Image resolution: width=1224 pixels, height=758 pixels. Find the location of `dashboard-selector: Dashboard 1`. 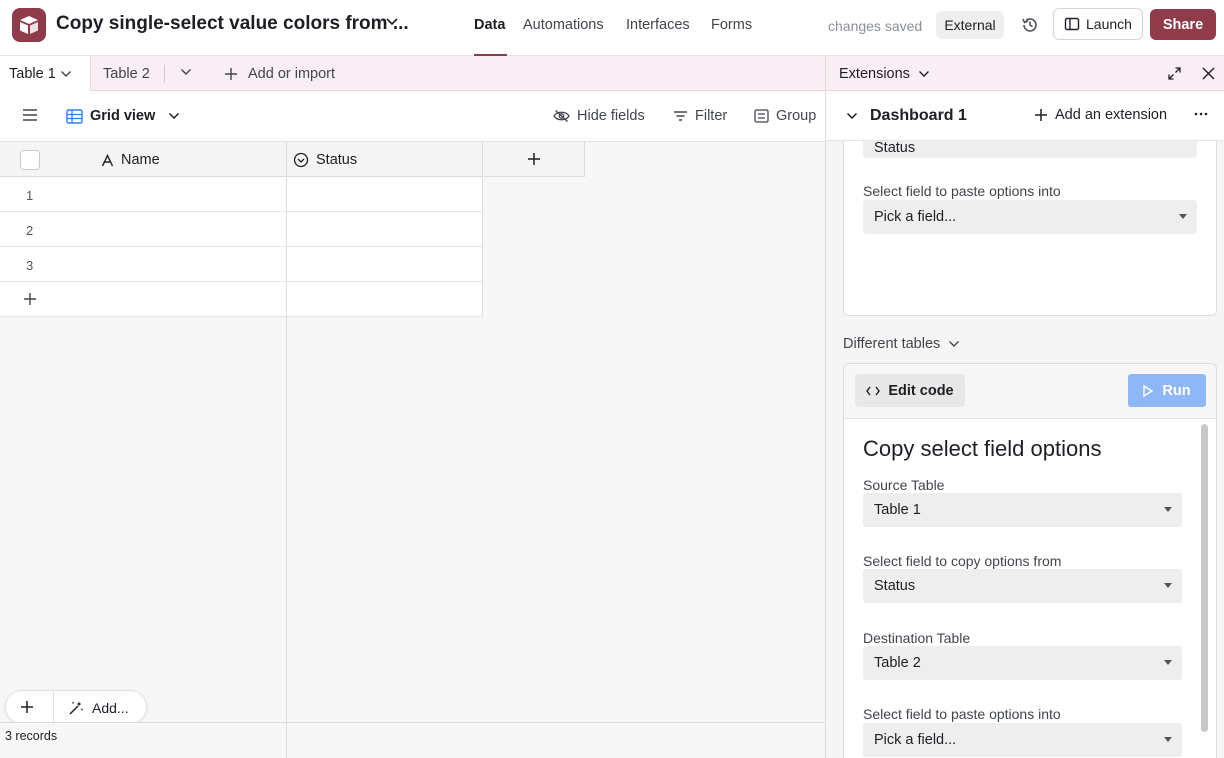

dashboard-selector: Dashboard 1 is located at coordinates (906, 116).